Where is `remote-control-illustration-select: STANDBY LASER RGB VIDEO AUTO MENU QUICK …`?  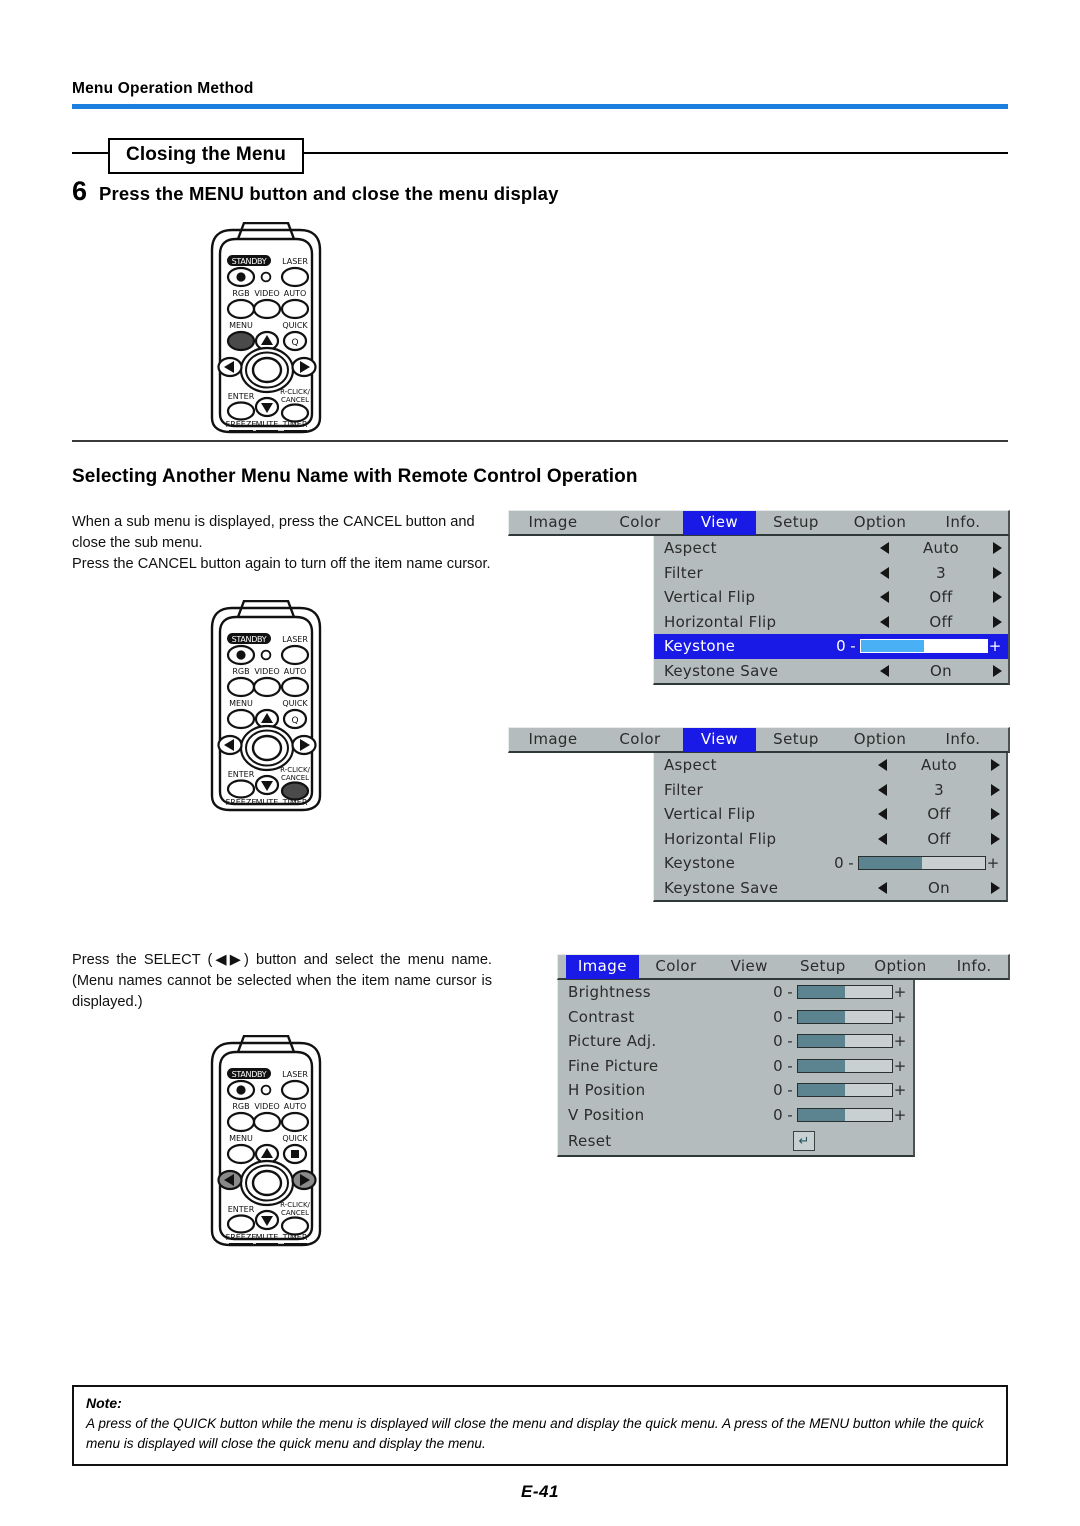 remote-control-illustration-select: STANDBY LASER RGB VIDEO AUTO MENU QUICK … is located at coordinates (266, 1144).